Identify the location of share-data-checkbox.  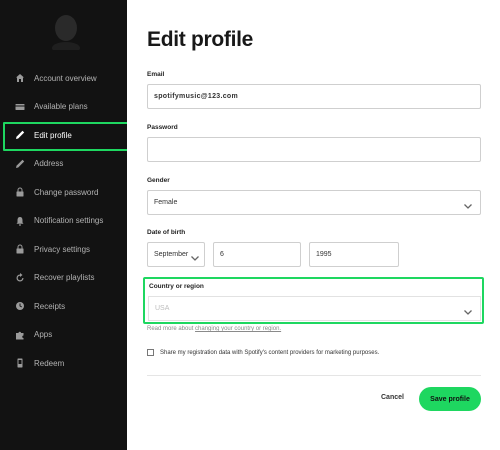
(150, 352).